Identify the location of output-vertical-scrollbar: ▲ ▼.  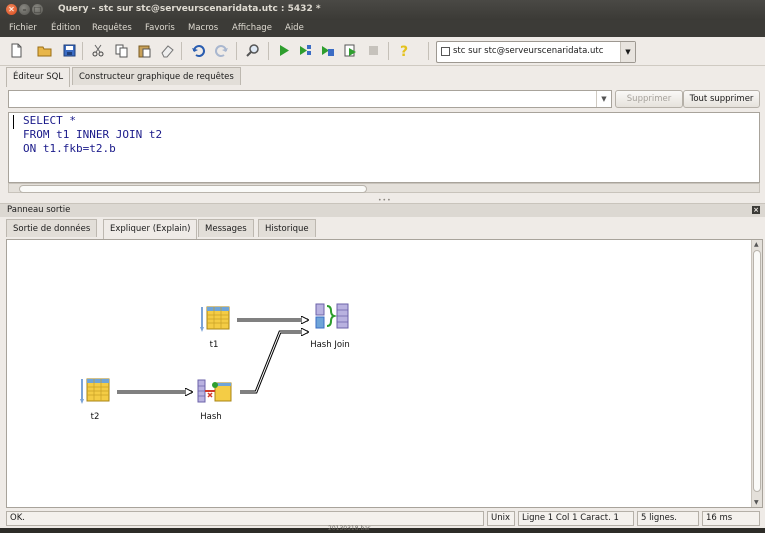
(756, 373).